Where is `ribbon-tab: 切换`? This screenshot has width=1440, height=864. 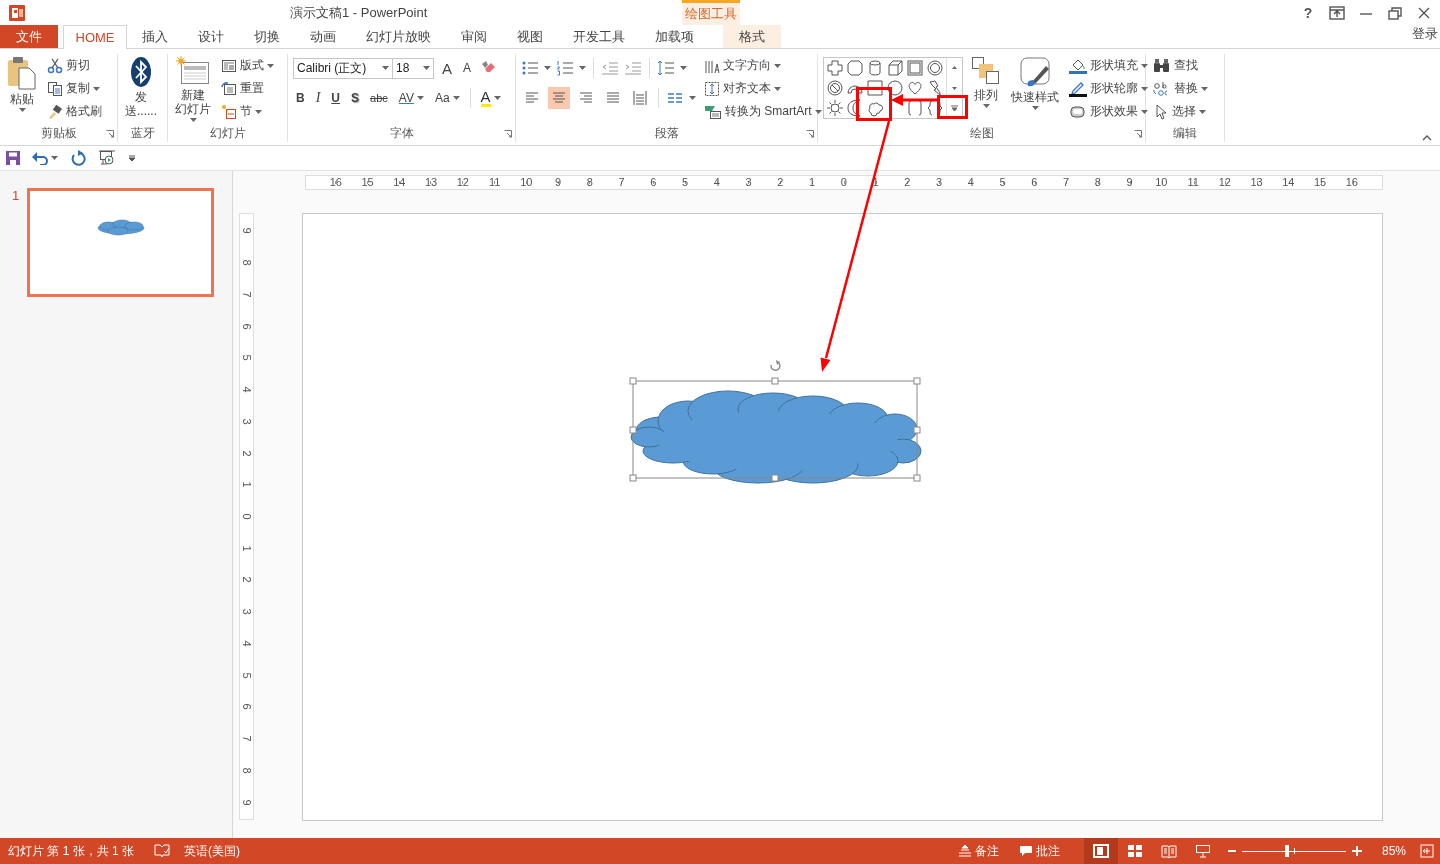 ribbon-tab: 切换 is located at coordinates (267, 36).